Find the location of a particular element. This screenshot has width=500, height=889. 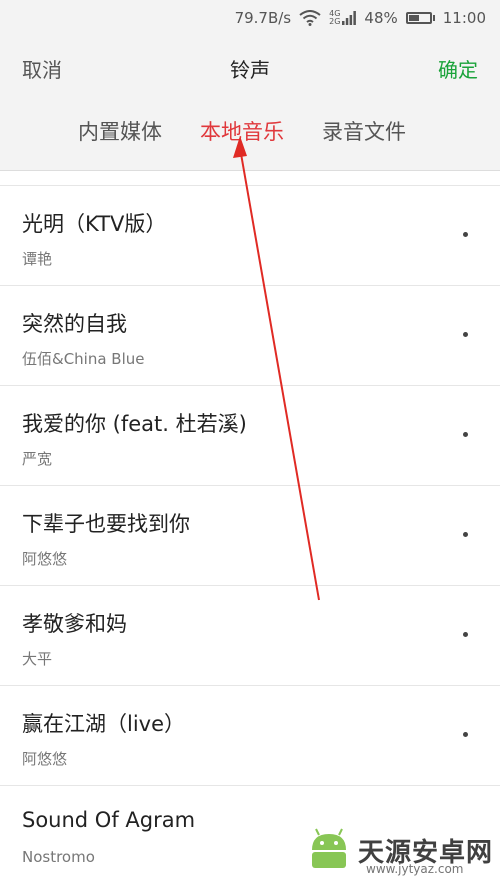

song-title: 突然的自我 is located at coordinates (74, 324).